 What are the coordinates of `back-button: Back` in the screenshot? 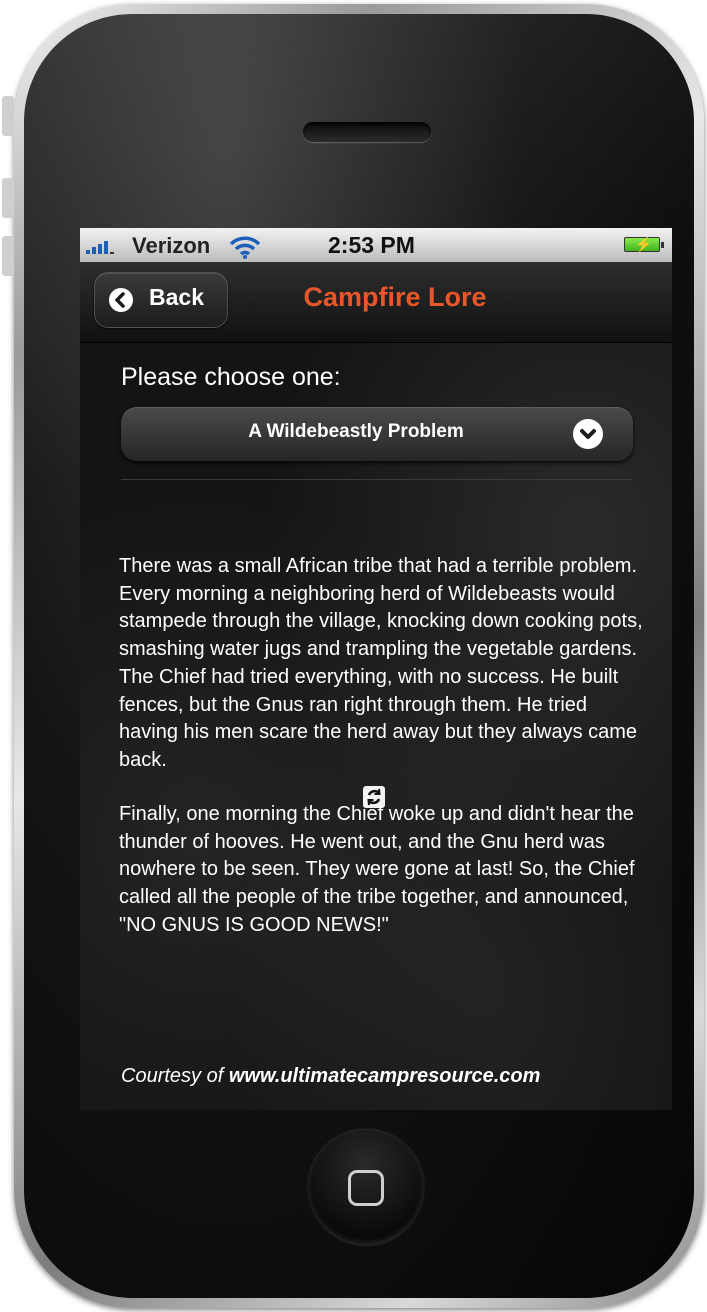 It's located at (161, 300).